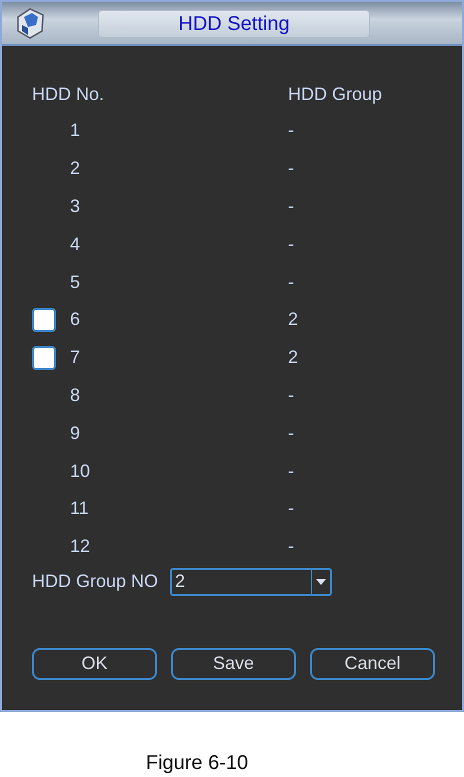 The image size is (464, 777). What do you see at coordinates (76, 357) in the screenshot?
I see `hdd-number: 7` at bounding box center [76, 357].